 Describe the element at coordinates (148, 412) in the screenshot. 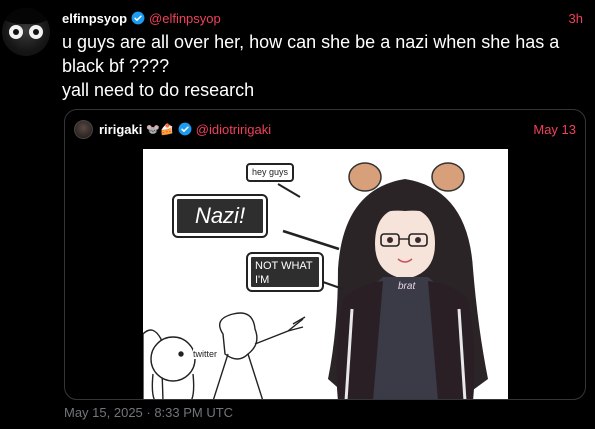

I see `tweet-timestamp: May 15, 2025 · 8:33 PM UTC` at that location.